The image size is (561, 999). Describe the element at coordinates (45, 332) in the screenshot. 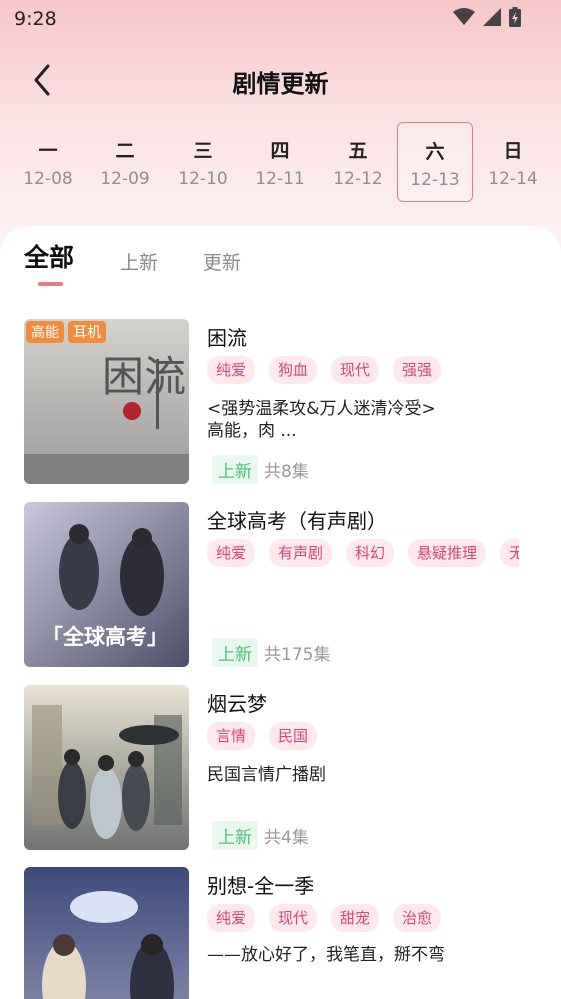

I see `badge: 高能` at that location.